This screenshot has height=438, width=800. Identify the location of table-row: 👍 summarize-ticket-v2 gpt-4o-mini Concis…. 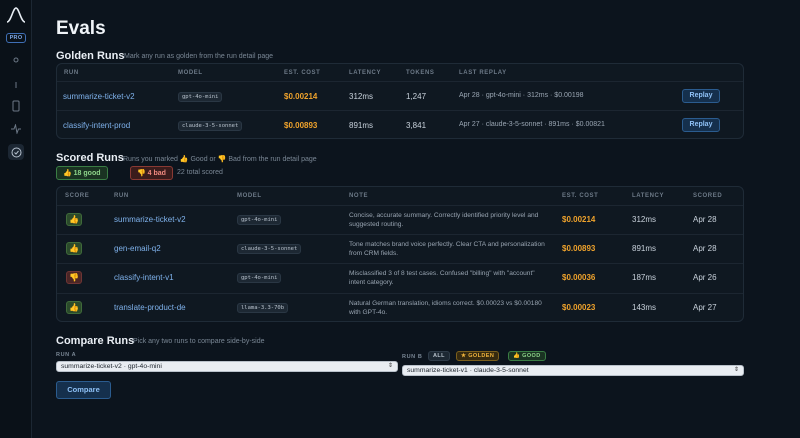
(400, 219).